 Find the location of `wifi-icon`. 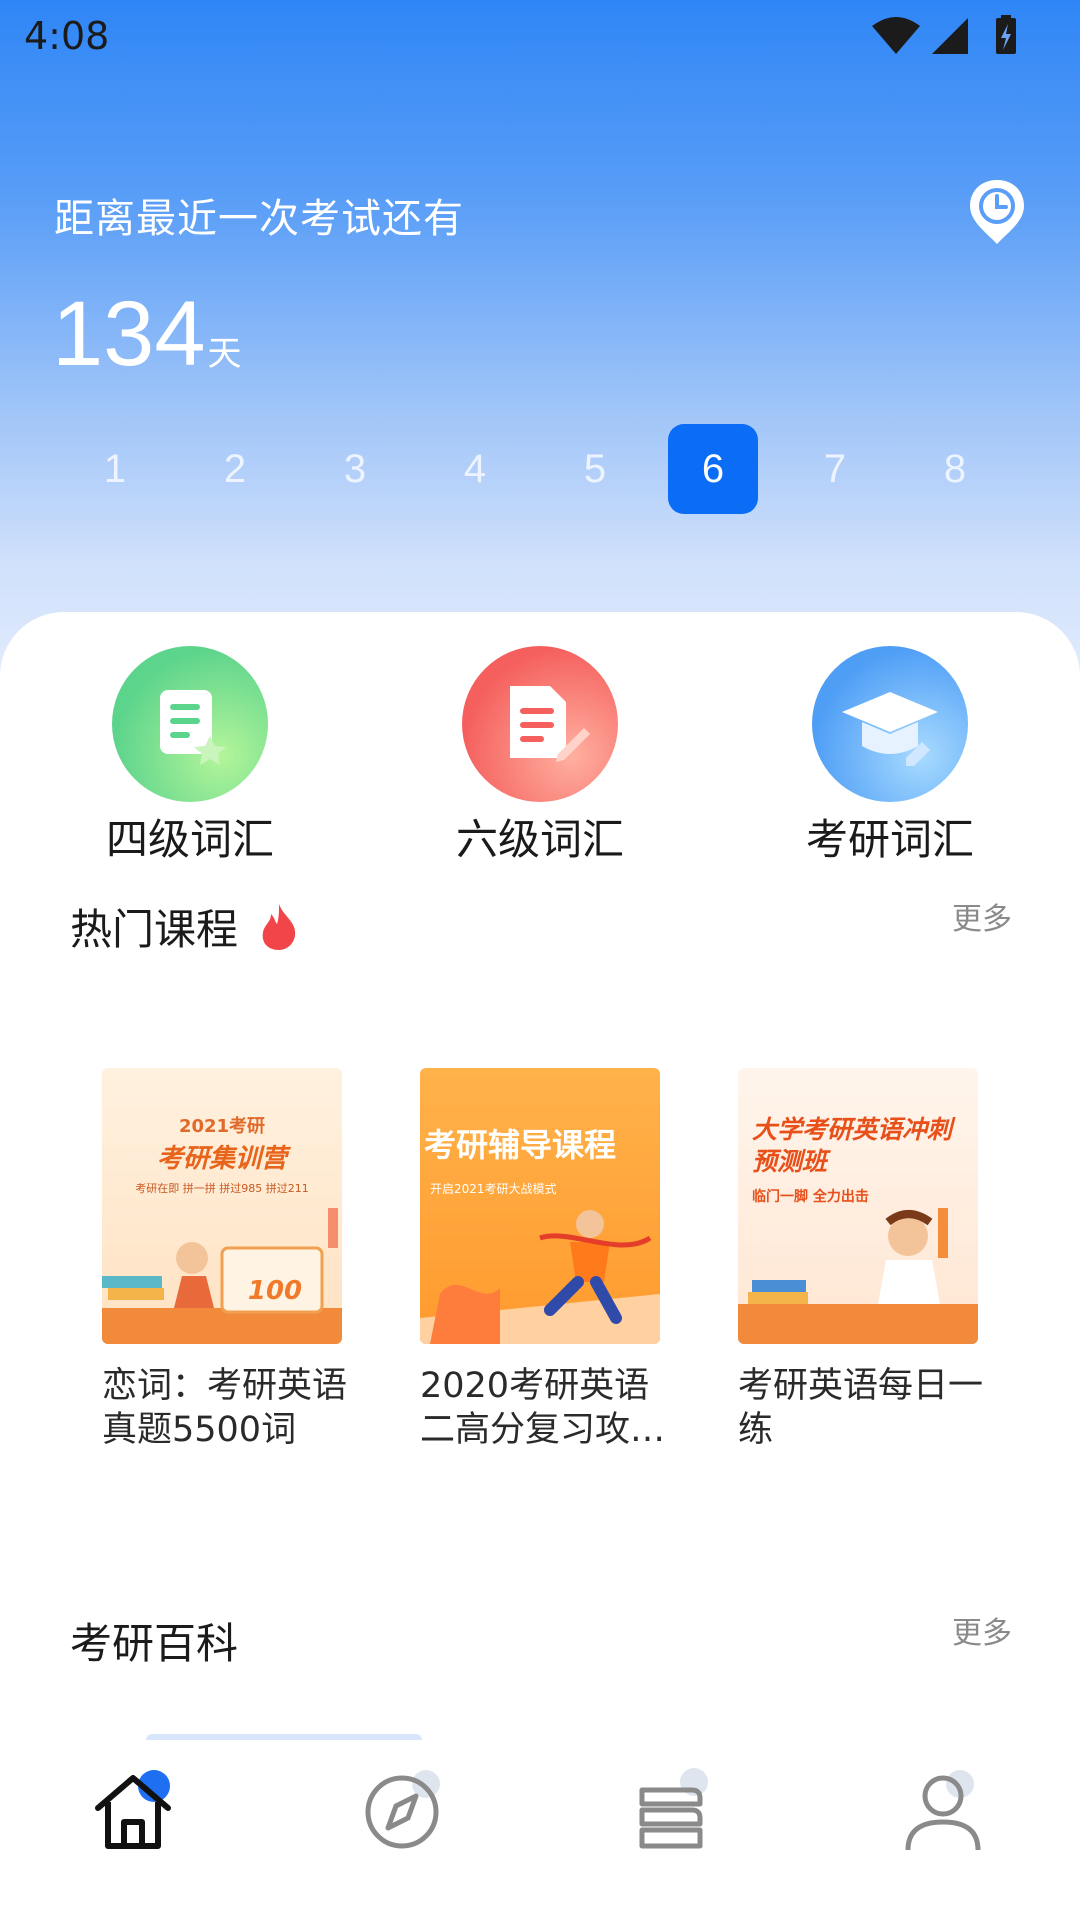

wifi-icon is located at coordinates (896, 35).